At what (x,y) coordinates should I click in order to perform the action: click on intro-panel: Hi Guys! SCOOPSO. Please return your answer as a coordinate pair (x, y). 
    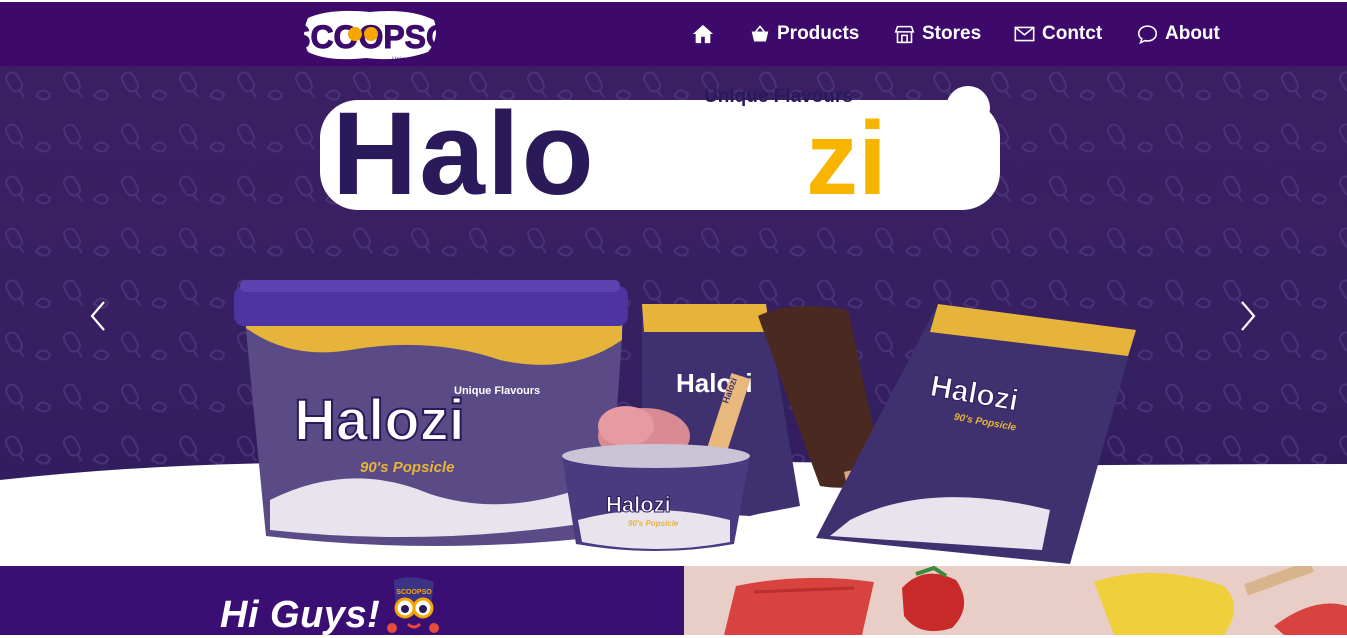
    Looking at the image, I should click on (342, 601).